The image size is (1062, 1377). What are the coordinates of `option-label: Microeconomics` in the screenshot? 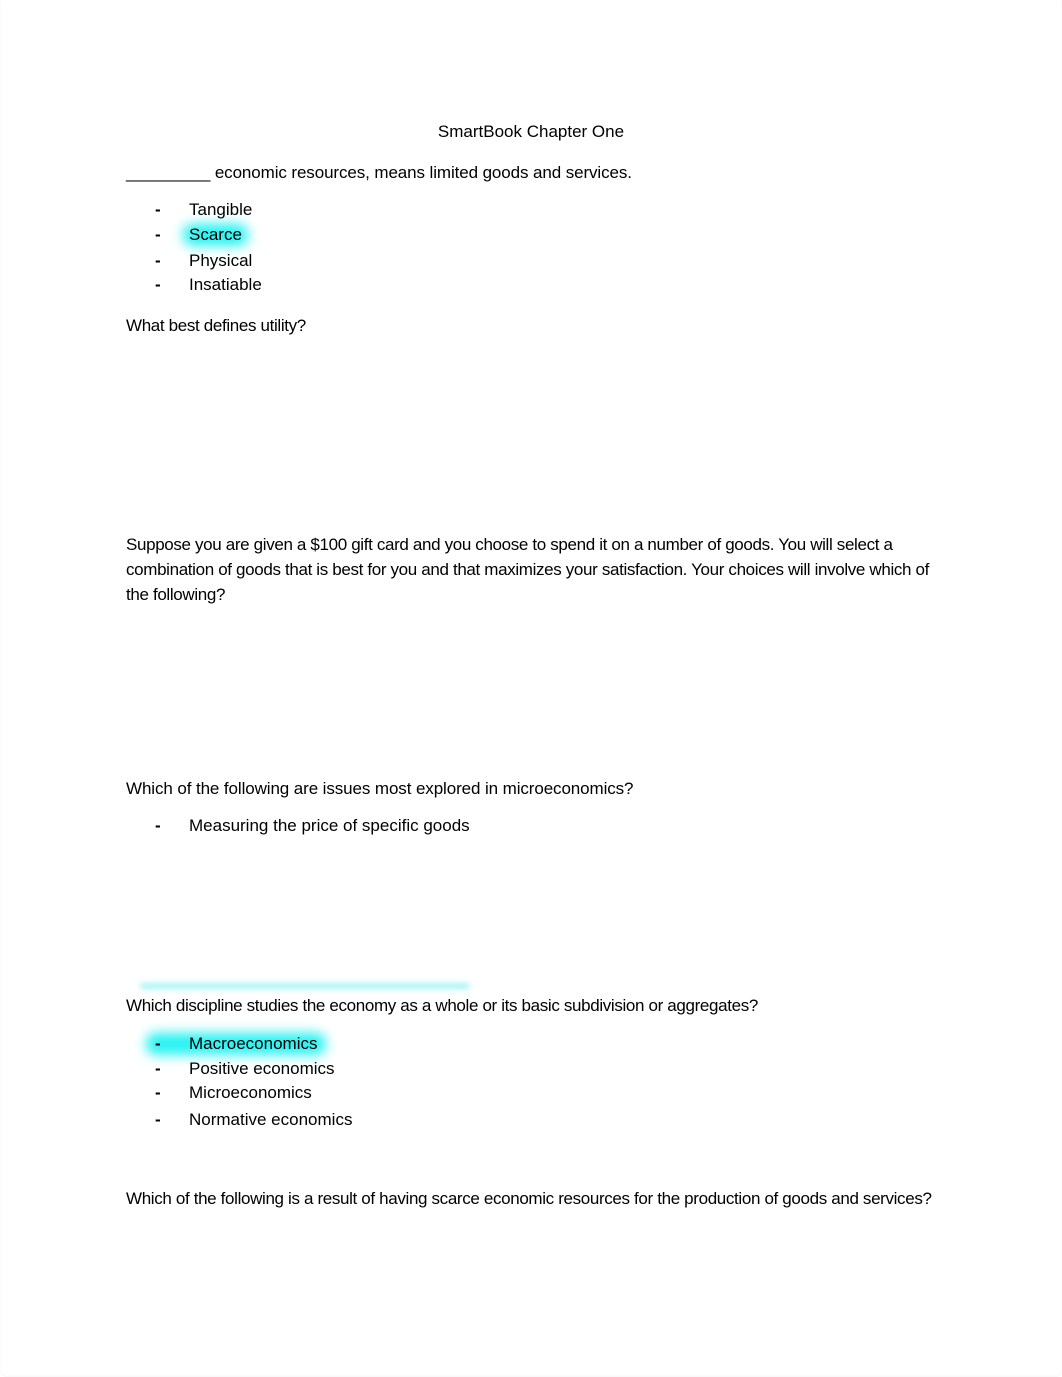 It's located at (250, 1092).